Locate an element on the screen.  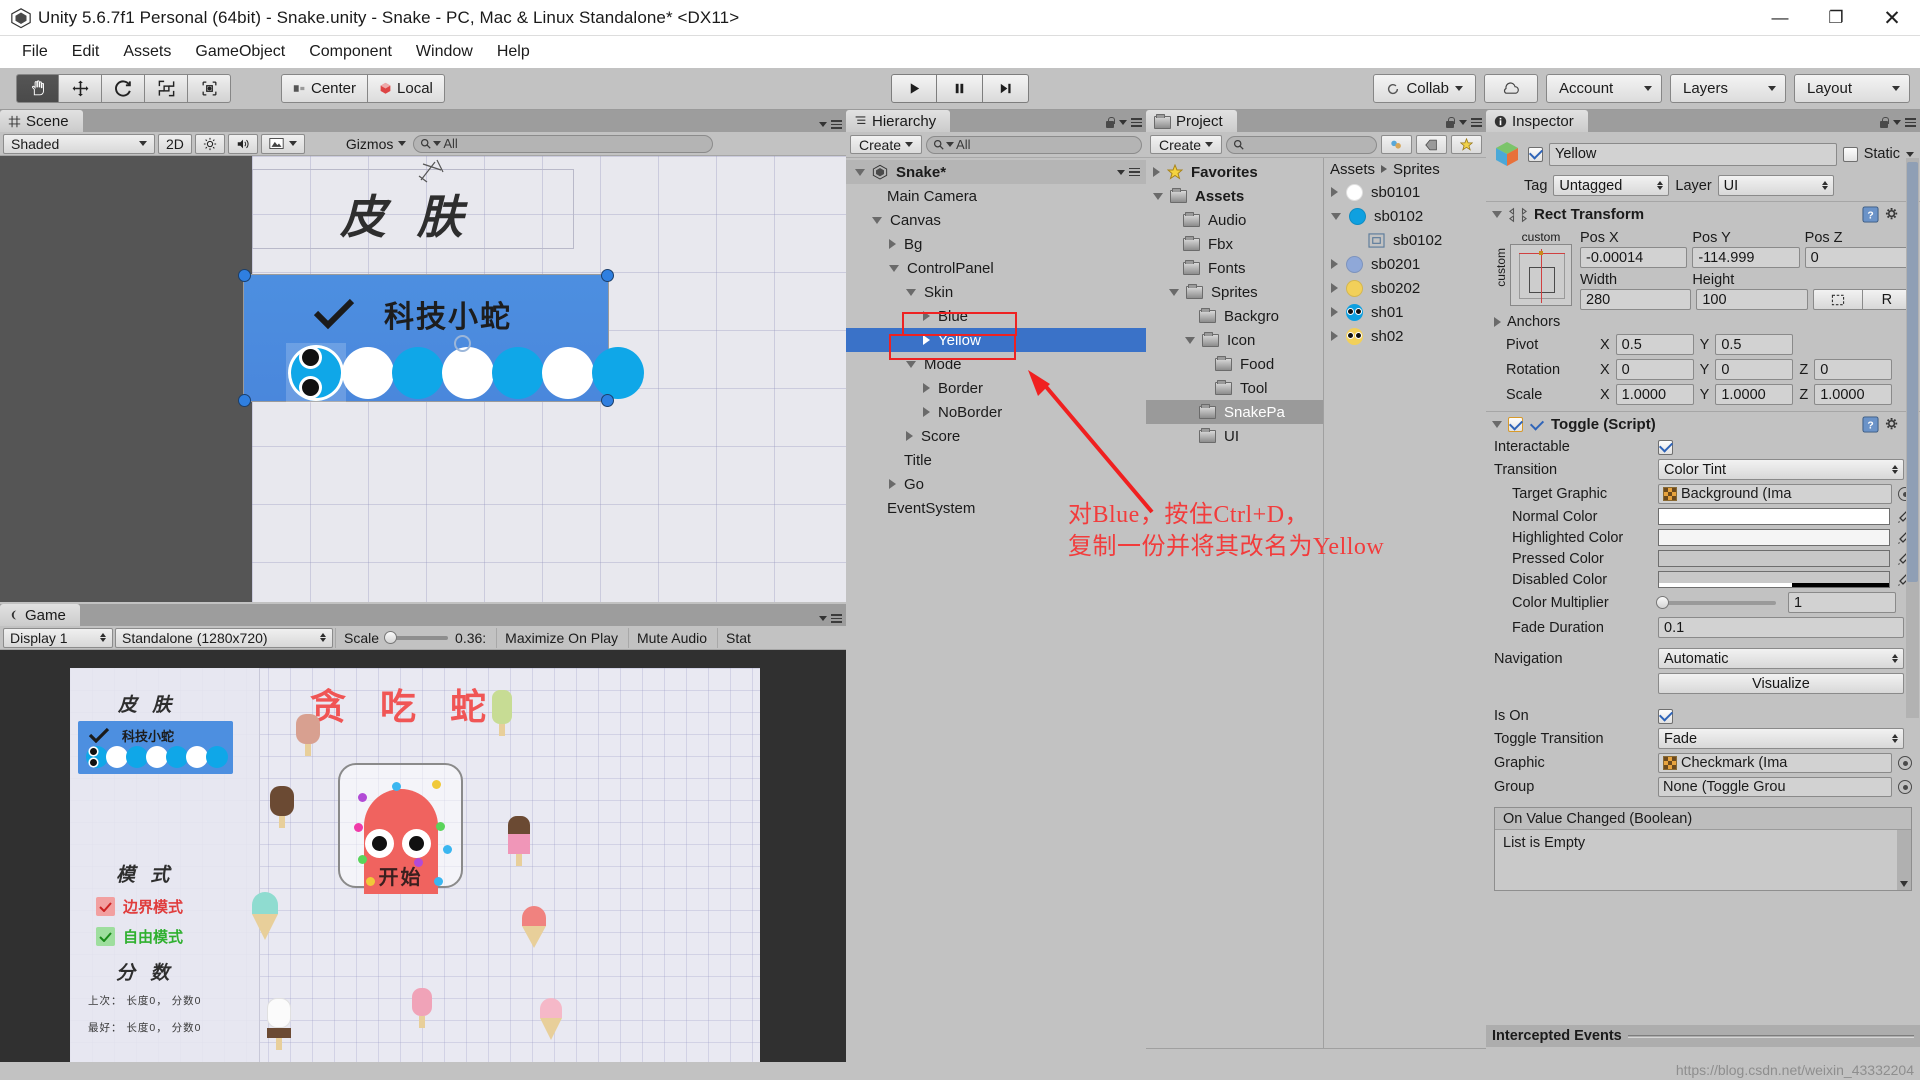
menu-edit: Edit is located at coordinates (86, 52).